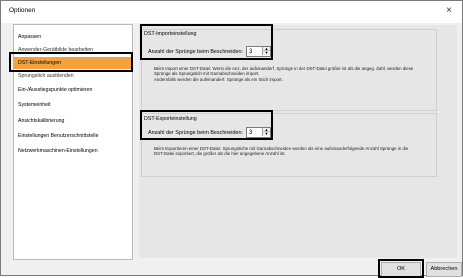 The width and height of the screenshot is (463, 278). Describe the element at coordinates (22, 10) in the screenshot. I see `window-title: Optionen` at that location.